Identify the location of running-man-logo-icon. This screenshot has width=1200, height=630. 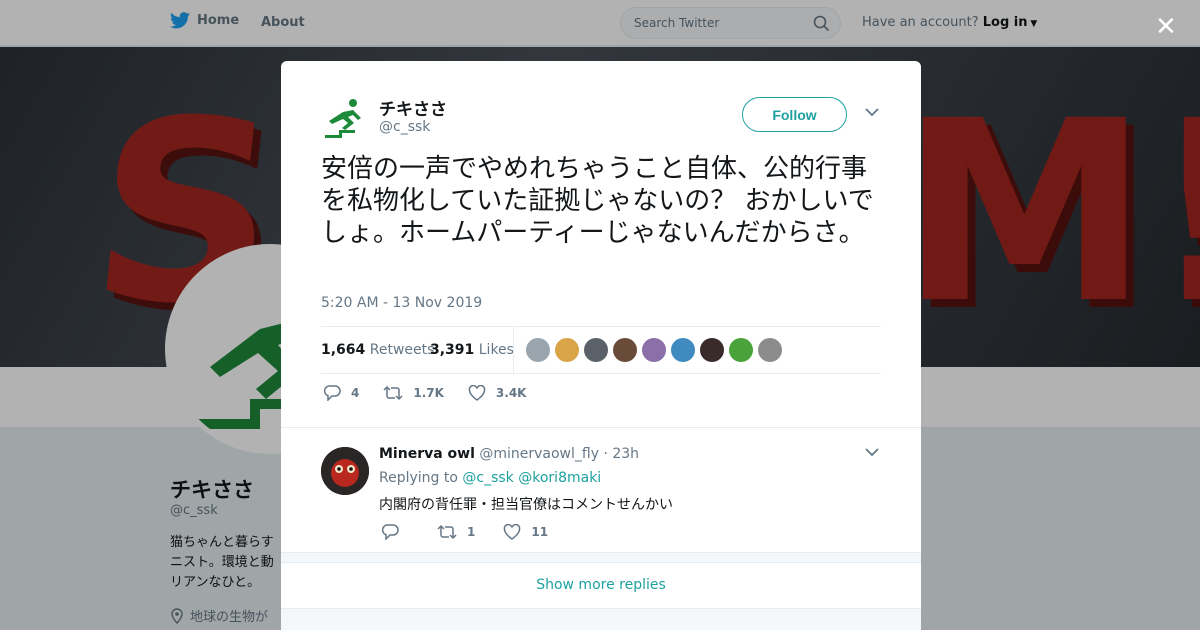
(343, 118).